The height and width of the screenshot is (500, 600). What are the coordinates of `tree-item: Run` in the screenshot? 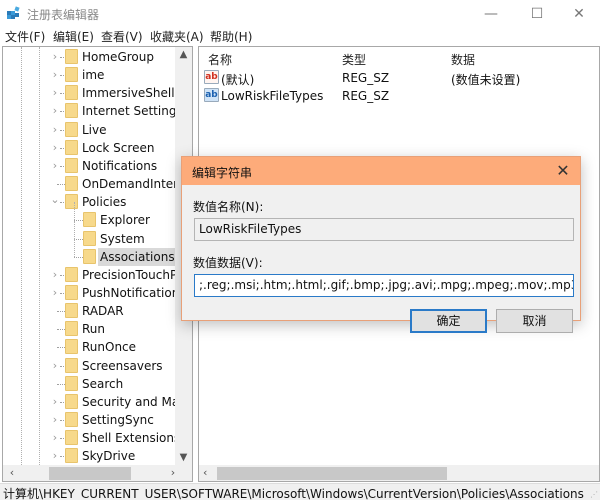 It's located at (89, 329).